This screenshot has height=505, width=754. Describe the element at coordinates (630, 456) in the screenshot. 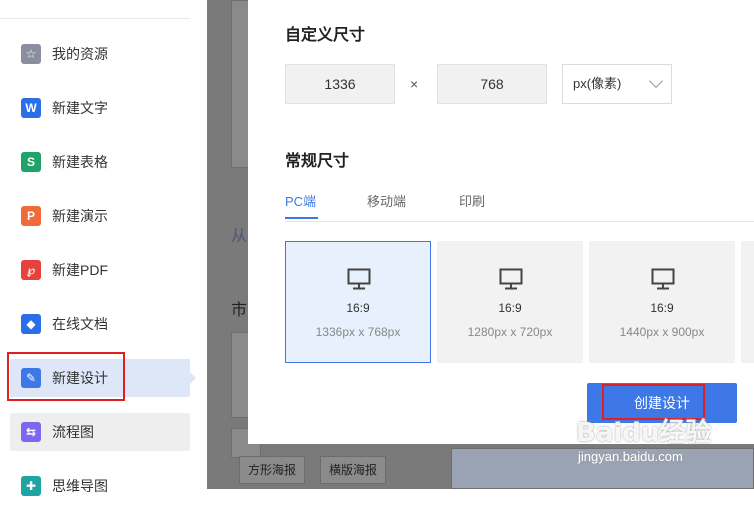

I see `watermark-url: jingyan.baidu.com` at that location.